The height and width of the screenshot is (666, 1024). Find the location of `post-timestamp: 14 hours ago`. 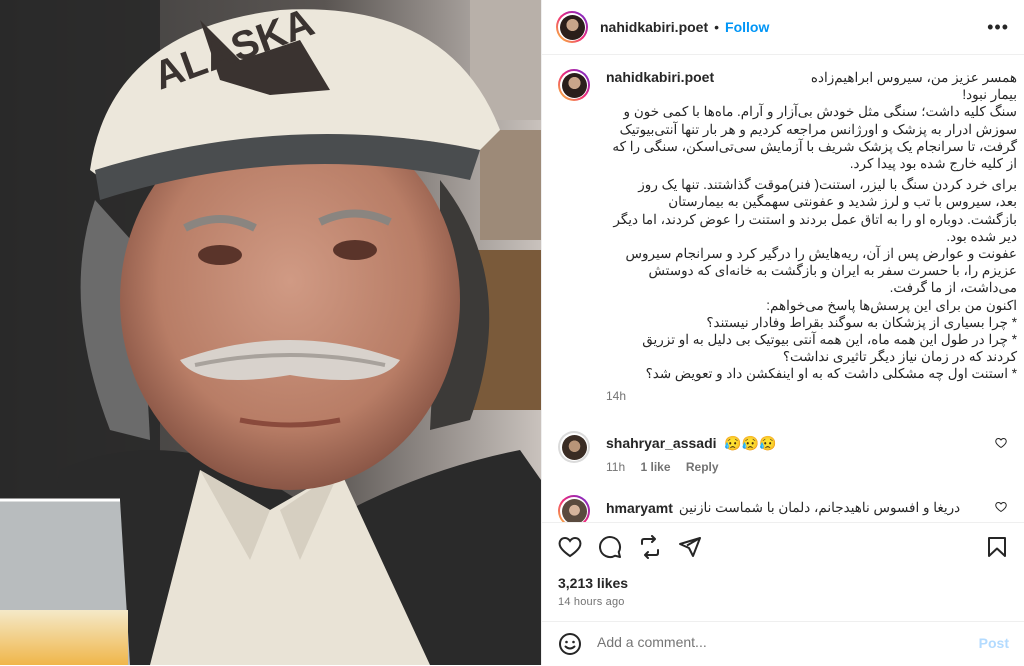

post-timestamp: 14 hours ago is located at coordinates (591, 602).